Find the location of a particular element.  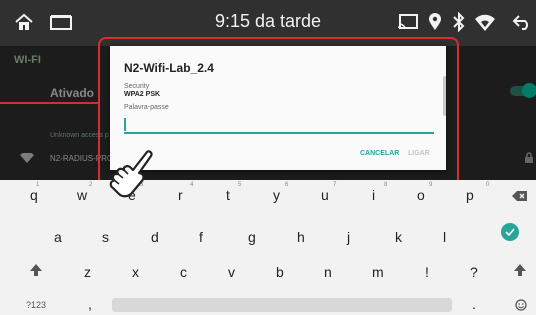

key-x: x is located at coordinates (135, 272).